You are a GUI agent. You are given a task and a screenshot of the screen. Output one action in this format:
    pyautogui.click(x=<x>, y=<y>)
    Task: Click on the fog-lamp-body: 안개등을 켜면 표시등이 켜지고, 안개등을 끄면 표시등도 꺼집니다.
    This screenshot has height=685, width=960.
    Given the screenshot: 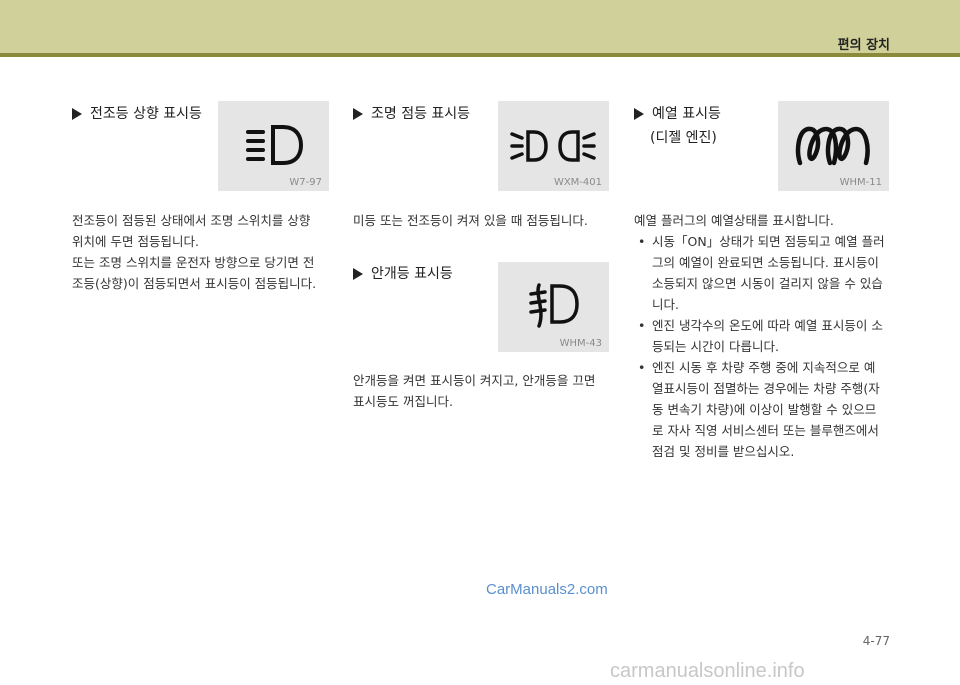 What is the action you would take?
    pyautogui.click(x=484, y=391)
    